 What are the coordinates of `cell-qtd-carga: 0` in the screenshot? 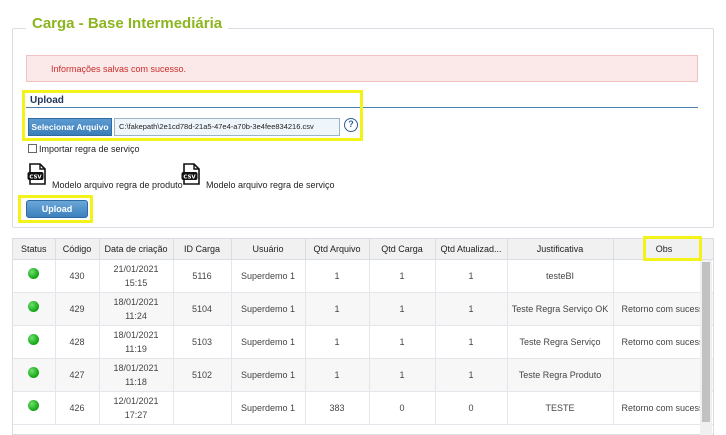 It's located at (402, 408).